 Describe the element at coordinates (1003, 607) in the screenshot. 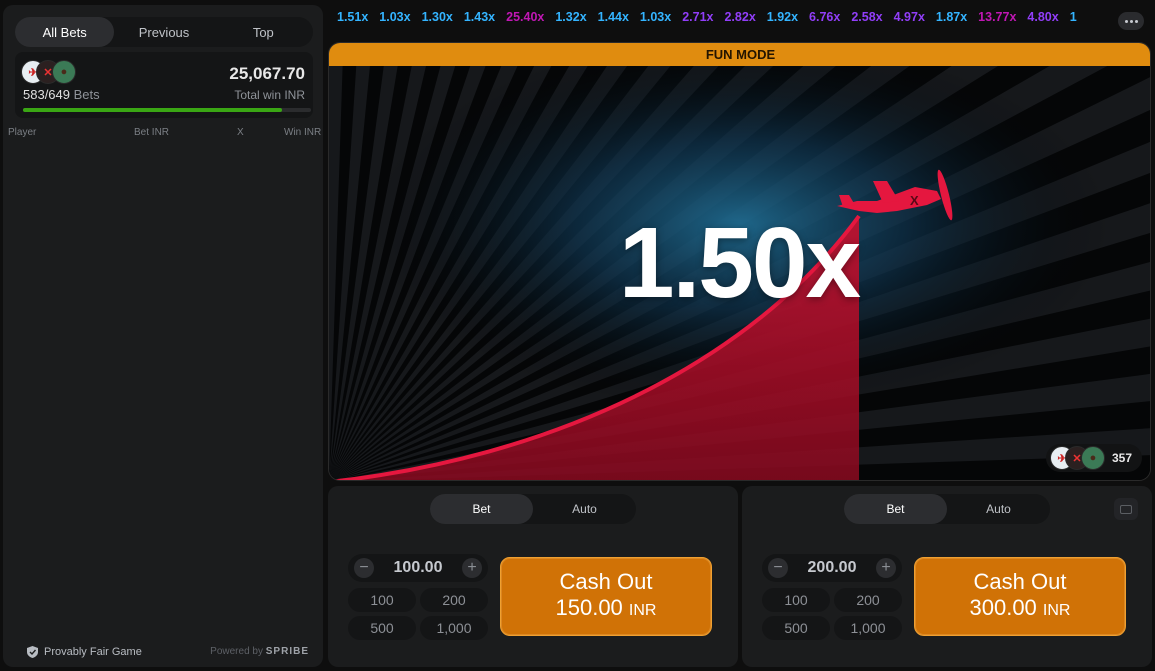

I see `cash-out-value: 300.00` at that location.